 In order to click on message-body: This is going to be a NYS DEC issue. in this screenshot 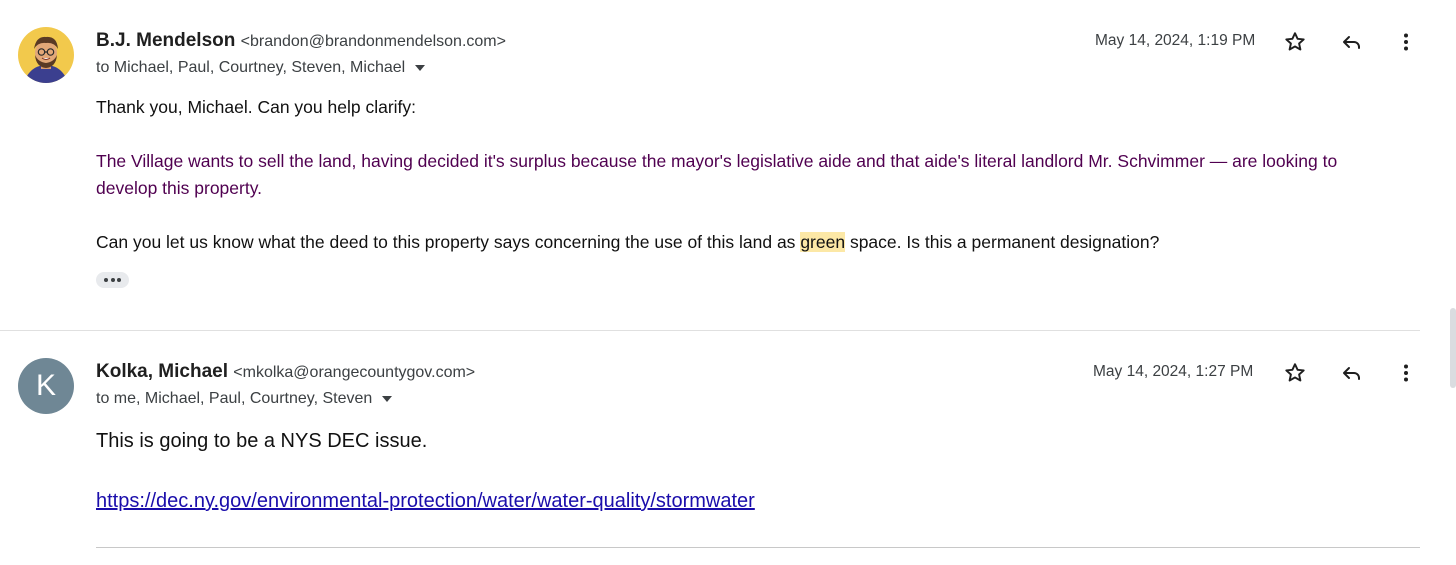, I will do `click(741, 441)`.